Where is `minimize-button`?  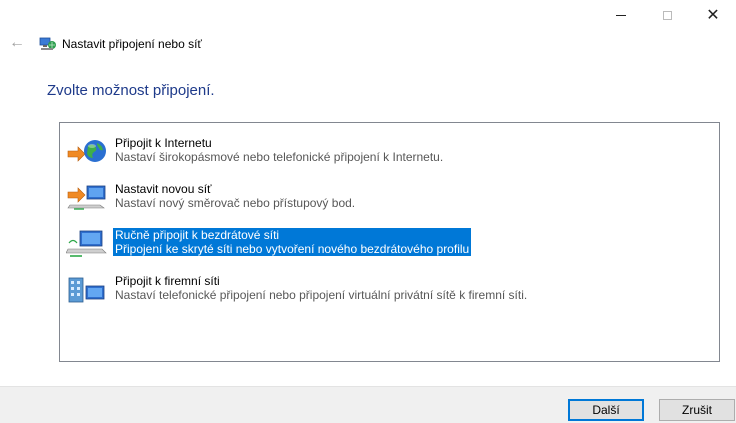
minimize-button is located at coordinates (621, 15).